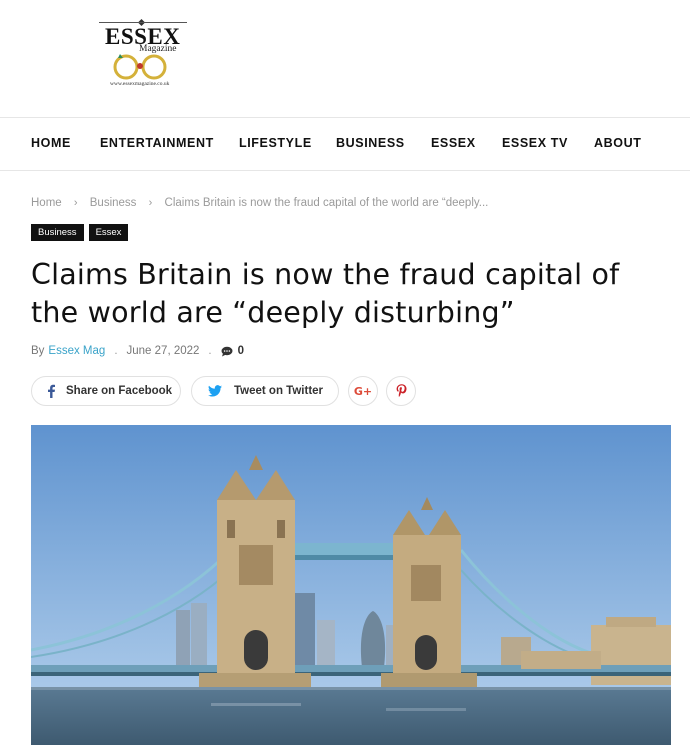  I want to click on author-link: Essex Mag, so click(76, 351).